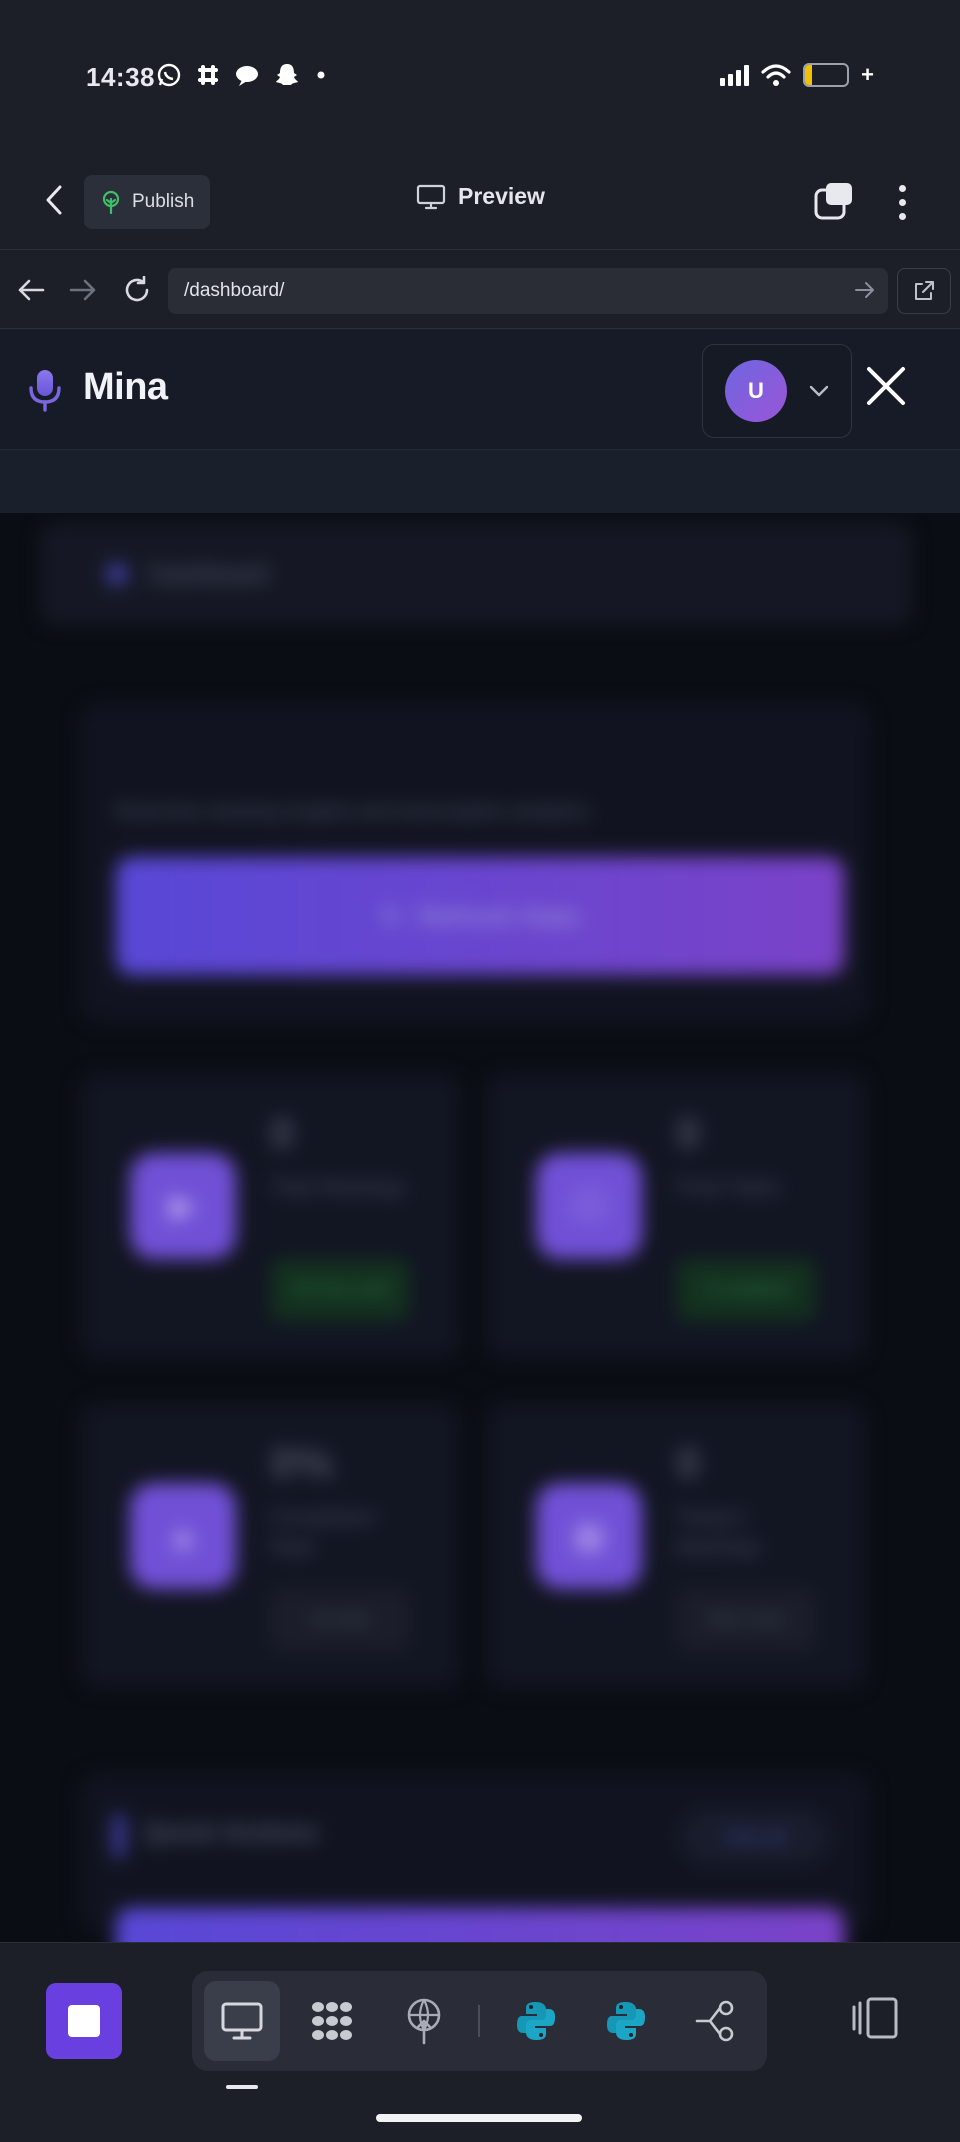  I want to click on dot-icon, so click(321, 75).